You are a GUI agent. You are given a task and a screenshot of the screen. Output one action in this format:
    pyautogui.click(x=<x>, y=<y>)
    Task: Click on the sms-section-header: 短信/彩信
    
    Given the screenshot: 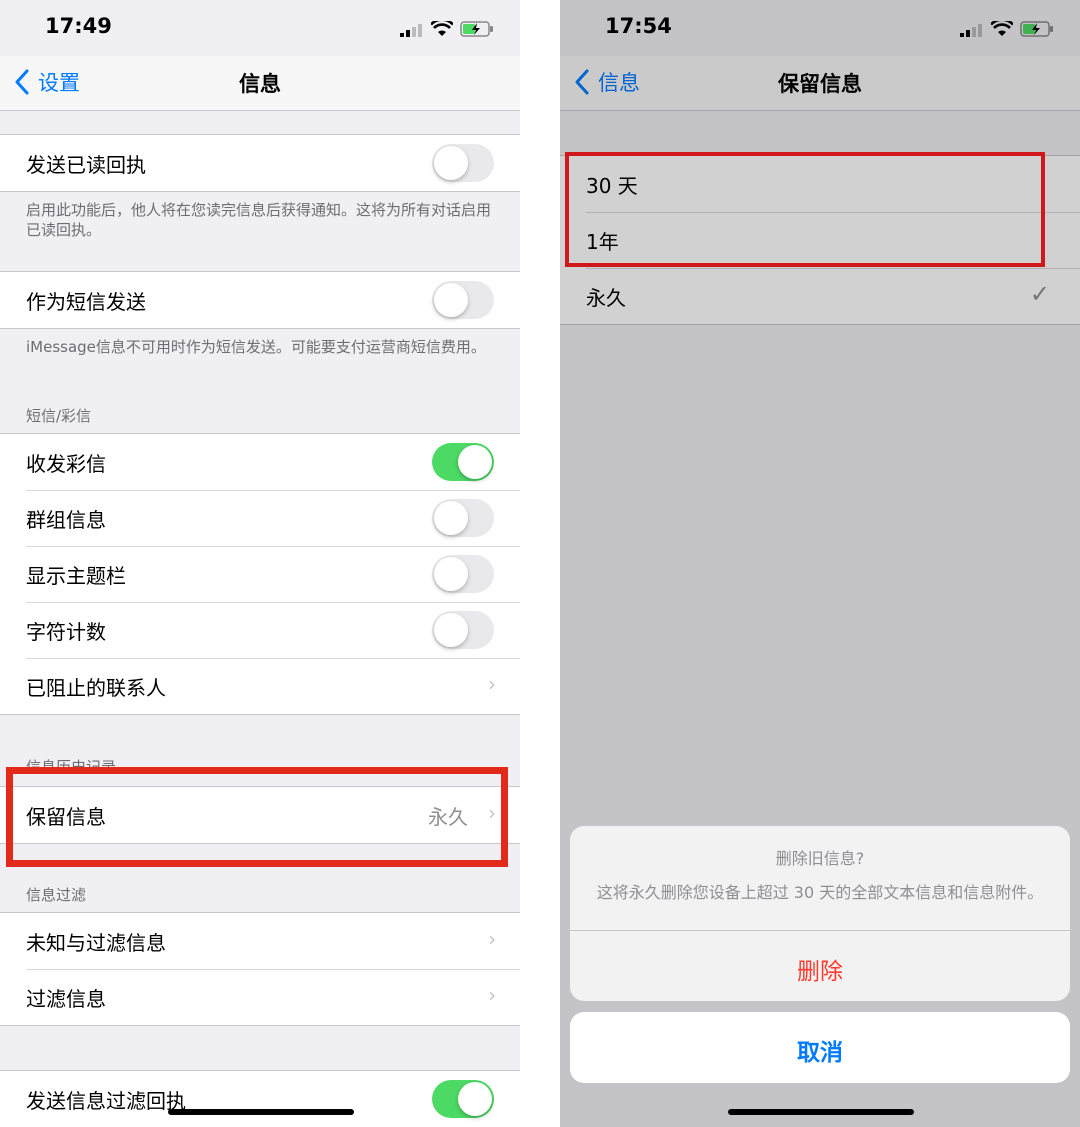 What is the action you would take?
    pyautogui.click(x=59, y=416)
    